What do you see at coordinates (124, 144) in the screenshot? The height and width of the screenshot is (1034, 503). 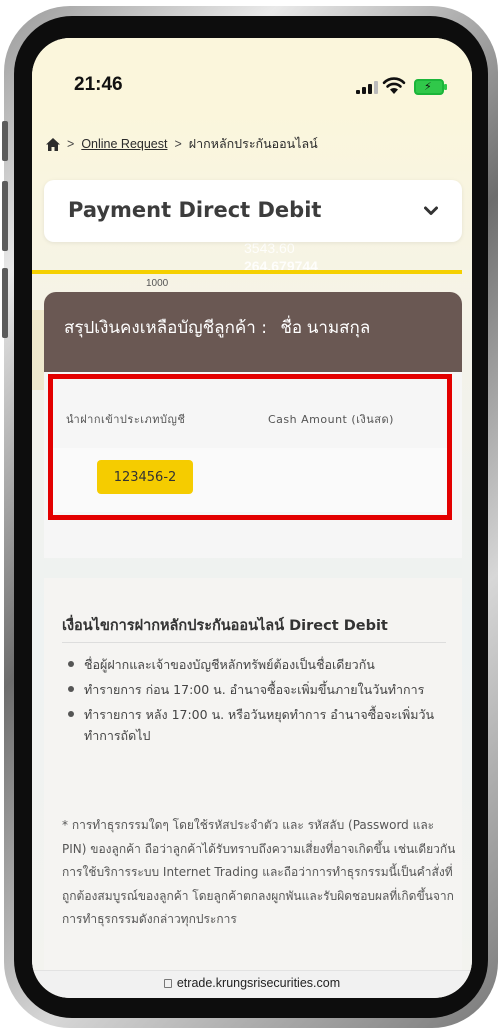 I see `breadcrumb-online-request: Online Request` at bounding box center [124, 144].